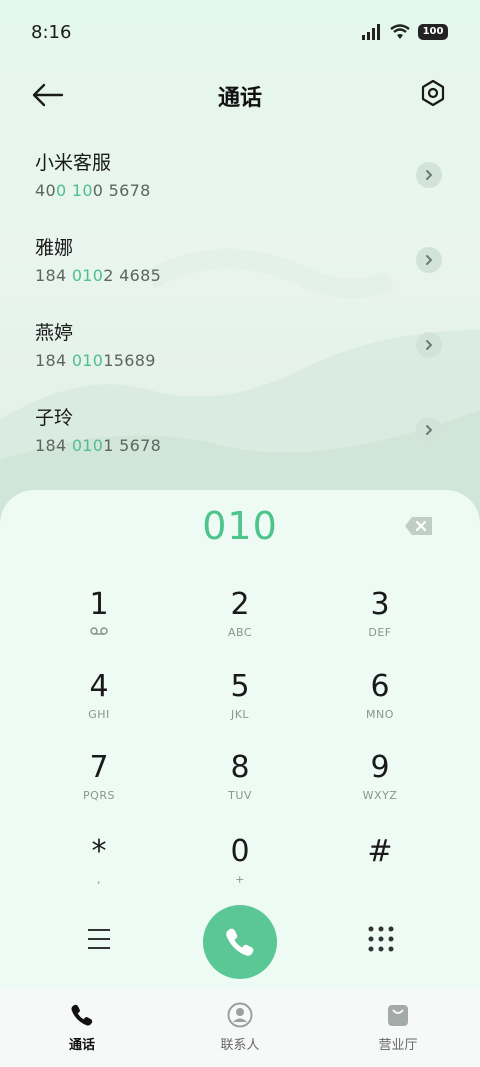  Describe the element at coordinates (240, 786) in the screenshot. I see `key-8: 8 TUV` at that location.